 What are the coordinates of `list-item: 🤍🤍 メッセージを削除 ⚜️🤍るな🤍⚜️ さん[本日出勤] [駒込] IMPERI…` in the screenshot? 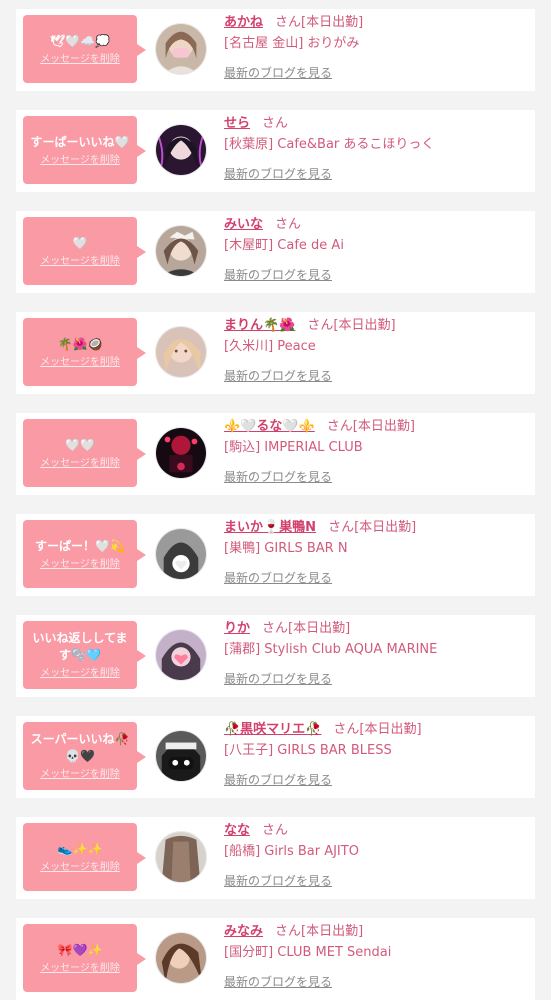 It's located at (275, 454).